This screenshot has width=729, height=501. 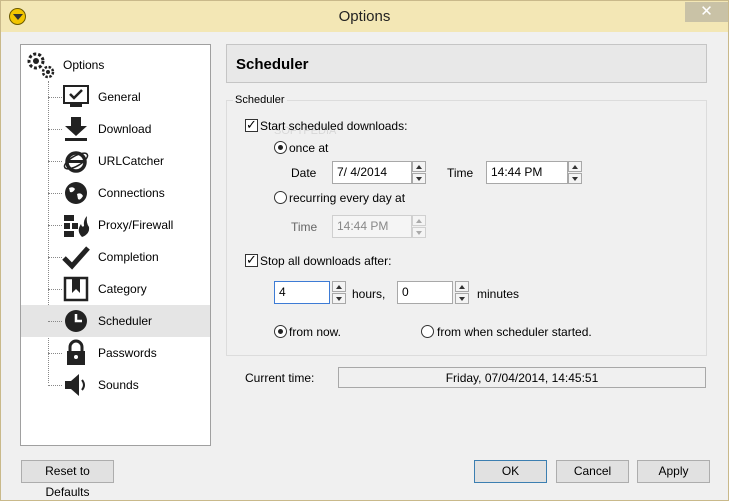 What do you see at coordinates (280, 197) in the screenshot?
I see `recurring-radio` at bounding box center [280, 197].